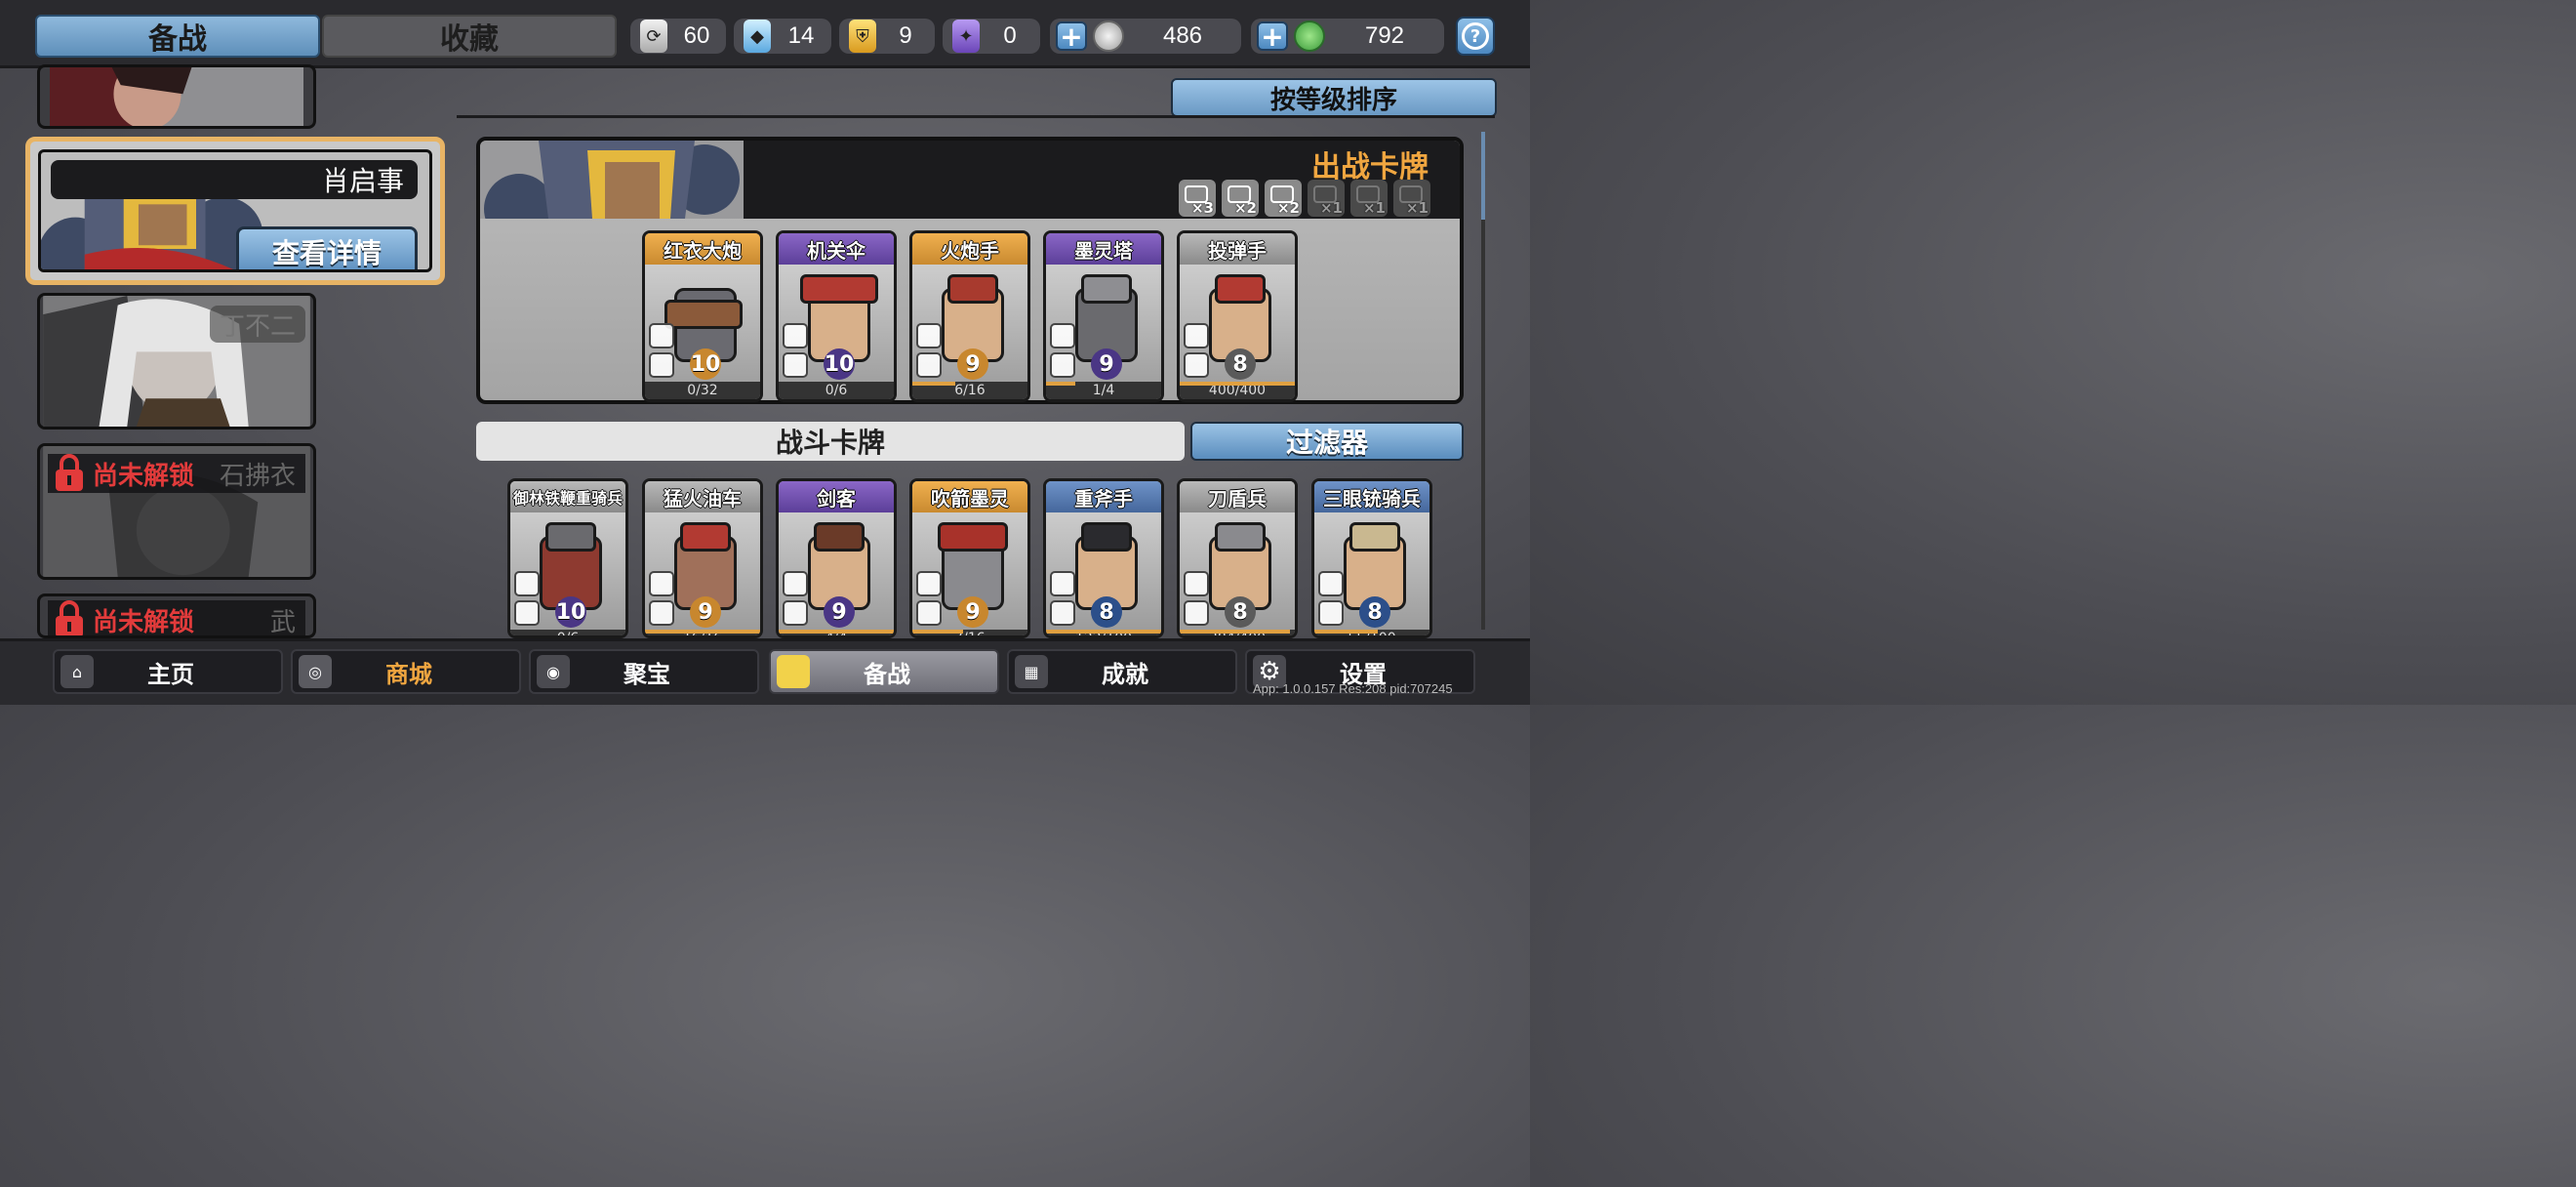 The width and height of the screenshot is (2576, 1187). I want to click on card-three-eye-gun-cavalry: 三眼铳骑兵 8 55/100, so click(1371, 558).